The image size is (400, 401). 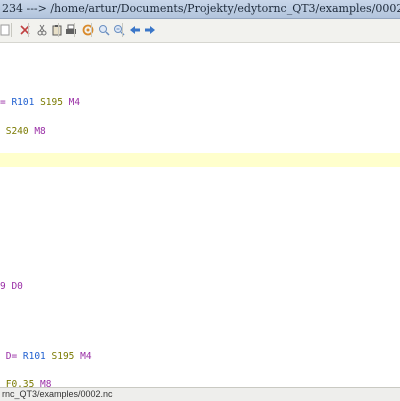 What do you see at coordinates (6, 102) in the screenshot?
I see `code-token: =` at bounding box center [6, 102].